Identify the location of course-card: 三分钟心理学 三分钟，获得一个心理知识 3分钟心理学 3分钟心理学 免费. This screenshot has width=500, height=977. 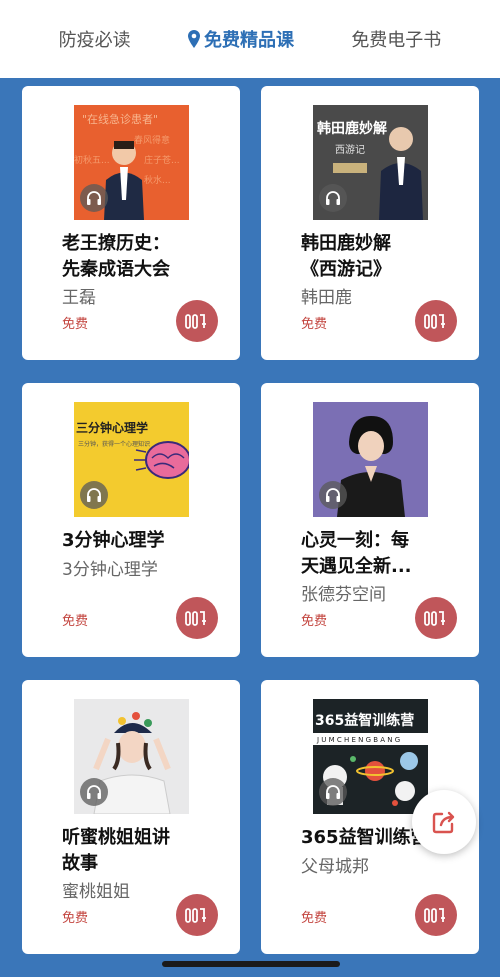
(131, 520).